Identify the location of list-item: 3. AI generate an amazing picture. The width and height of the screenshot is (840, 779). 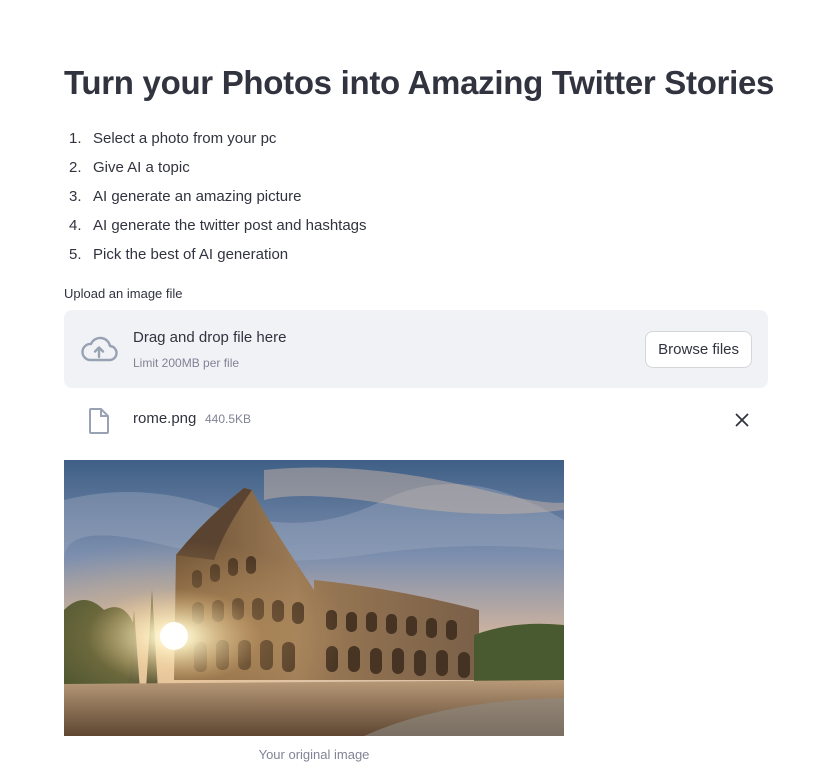
(215, 196).